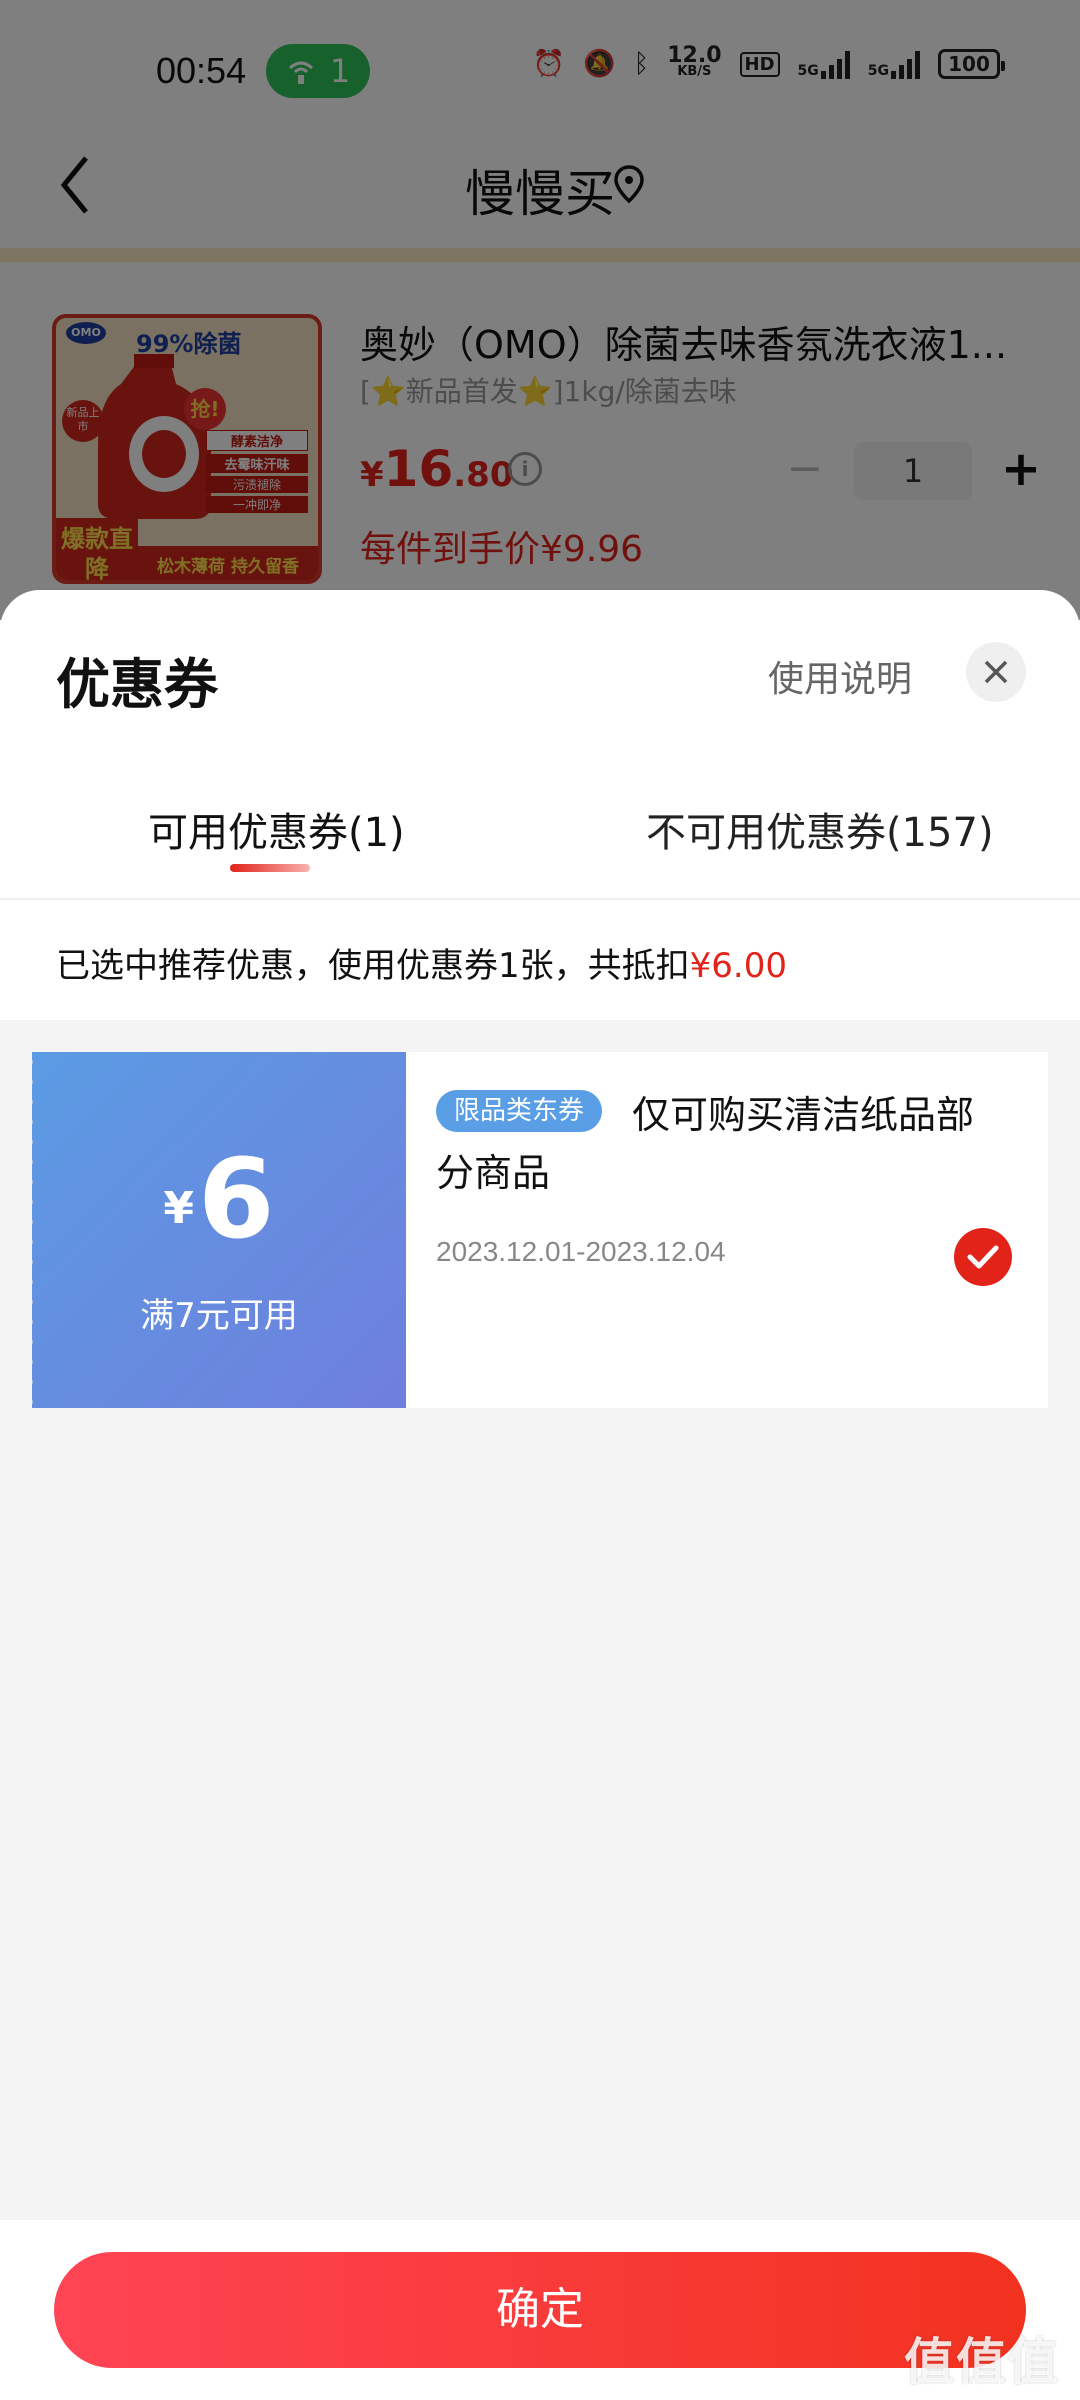 The width and height of the screenshot is (1080, 2400). Describe the element at coordinates (738, 966) in the screenshot. I see `summary-amount: ¥6.00` at that location.